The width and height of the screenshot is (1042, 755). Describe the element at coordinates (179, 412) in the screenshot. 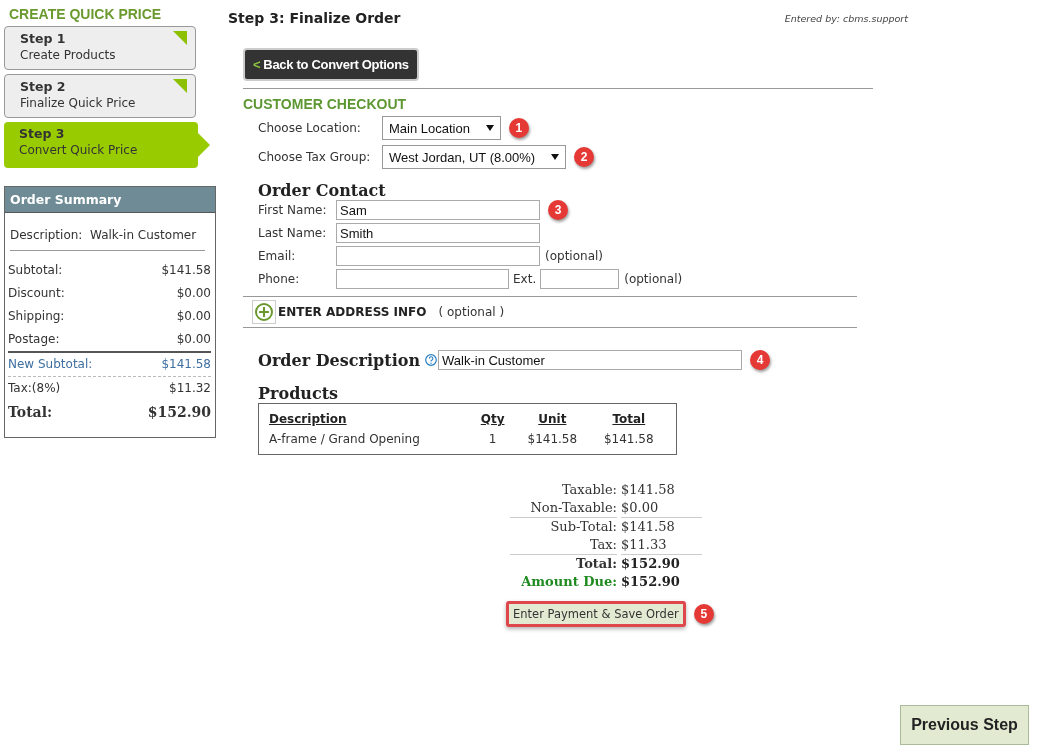

I see `summary-value: $152.90` at that location.